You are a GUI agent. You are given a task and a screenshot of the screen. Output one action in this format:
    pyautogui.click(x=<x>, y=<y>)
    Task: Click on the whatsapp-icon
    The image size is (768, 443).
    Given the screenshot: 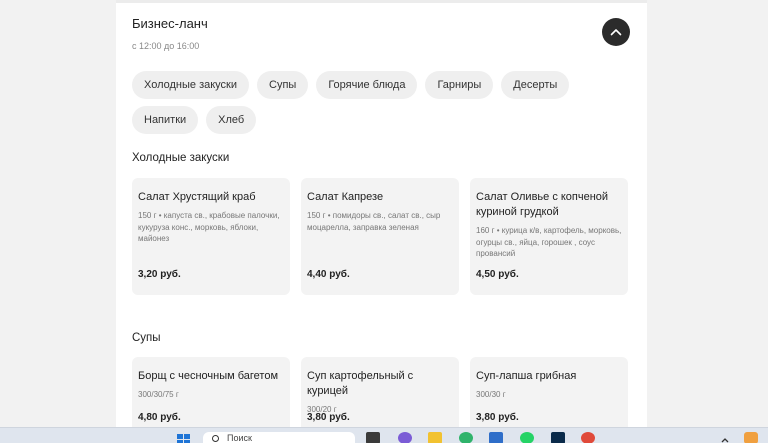 What is the action you would take?
    pyautogui.click(x=527, y=437)
    